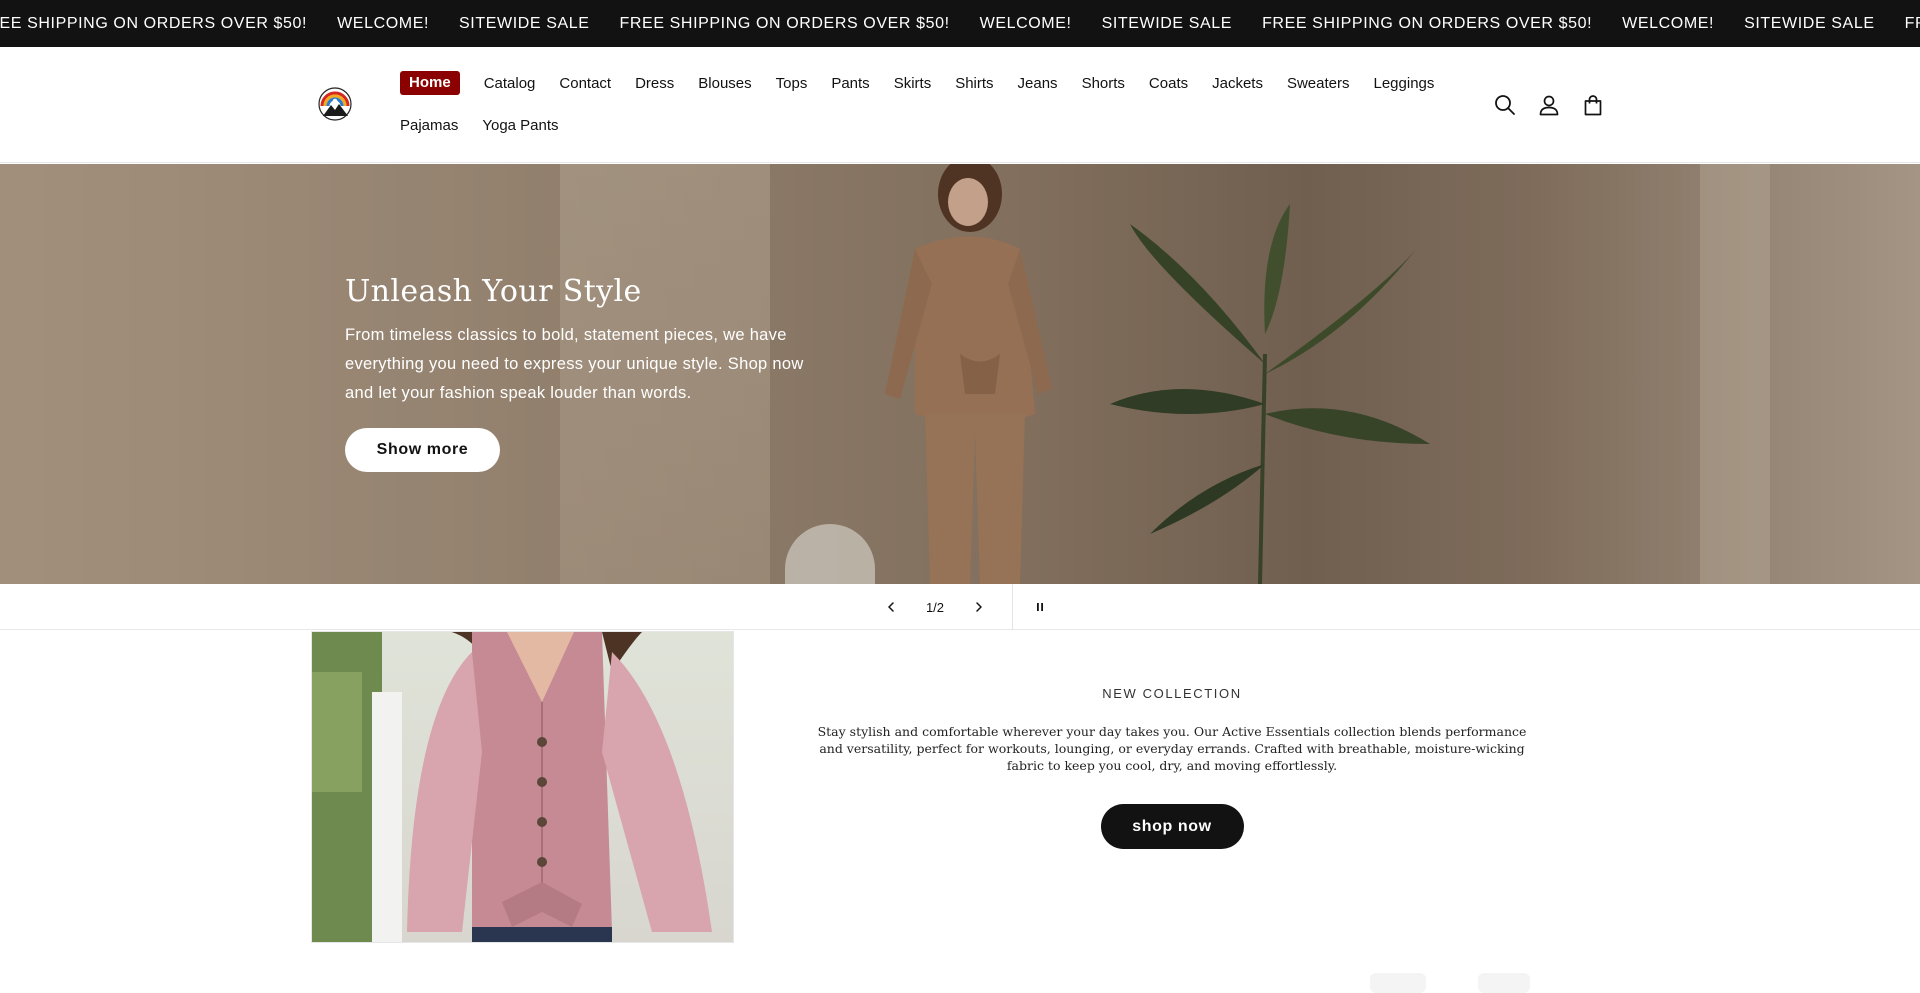 This screenshot has height=993, width=1920. Describe the element at coordinates (1038, 83) in the screenshot. I see `nav-link-jeans: Jeans` at that location.